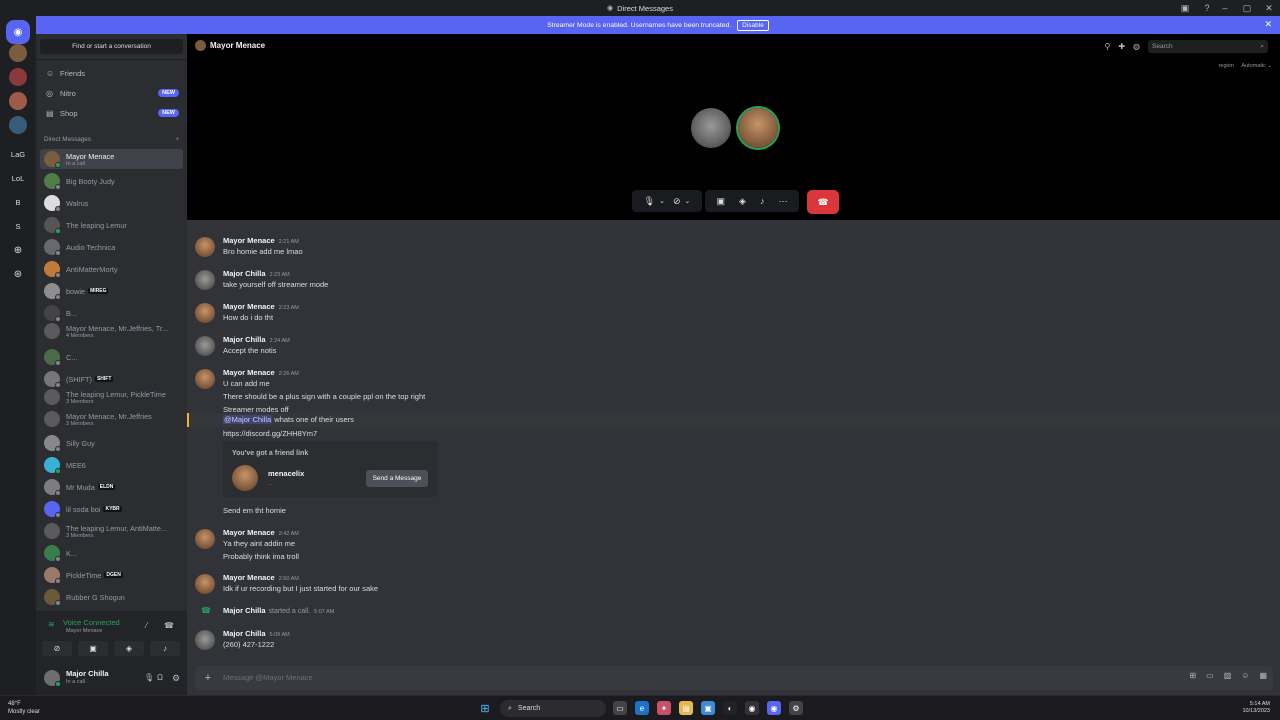 This screenshot has height=720, width=1280. Describe the element at coordinates (721, 201) in the screenshot. I see `screen-share-icon: ▣` at that location.